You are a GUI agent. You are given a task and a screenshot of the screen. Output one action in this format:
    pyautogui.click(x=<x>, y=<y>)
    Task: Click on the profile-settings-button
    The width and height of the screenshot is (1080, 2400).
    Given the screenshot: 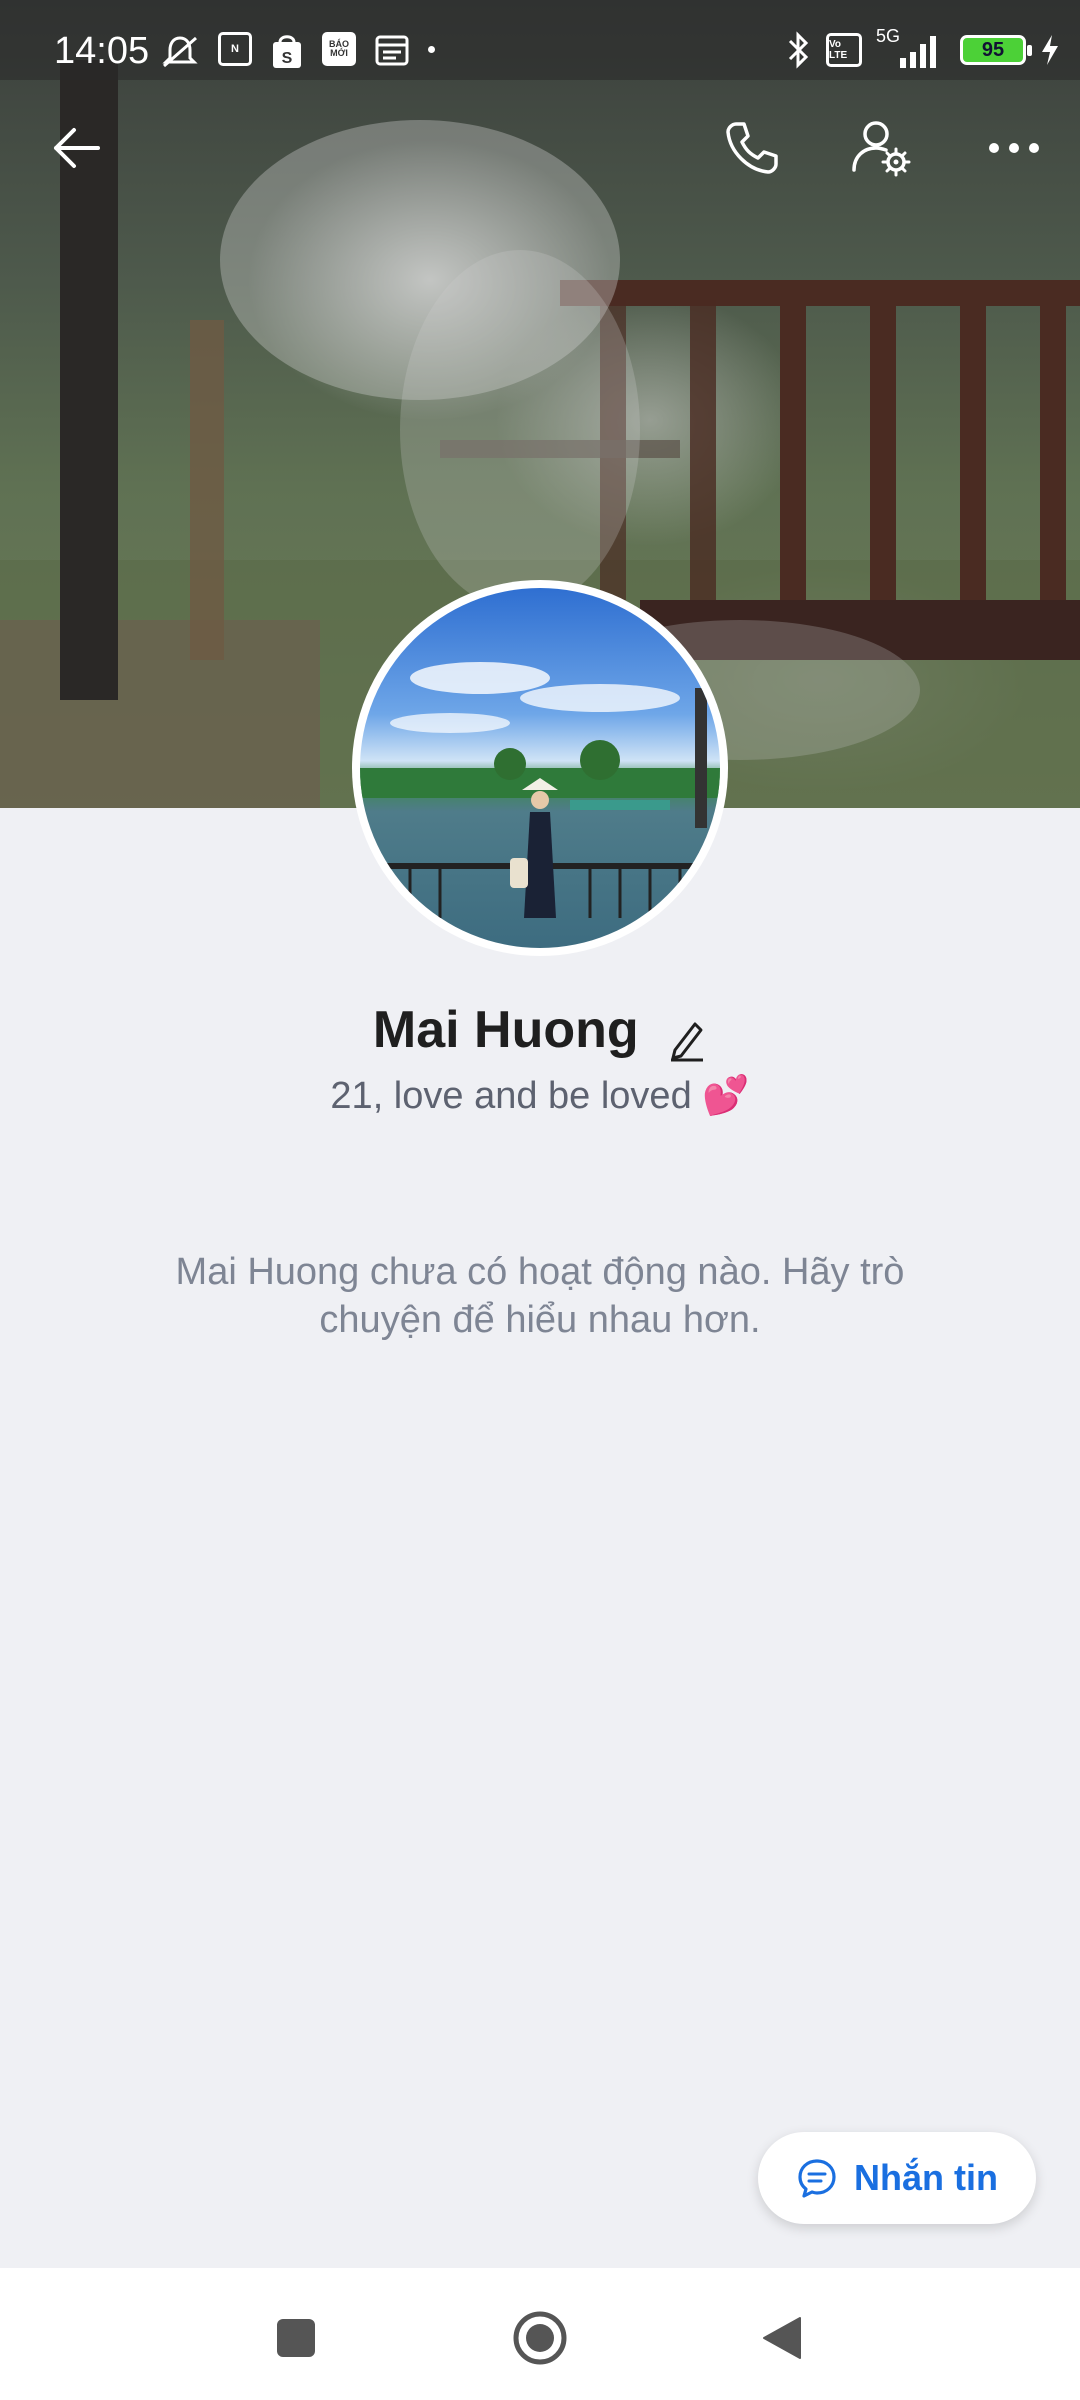 What is the action you would take?
    pyautogui.click(x=882, y=148)
    